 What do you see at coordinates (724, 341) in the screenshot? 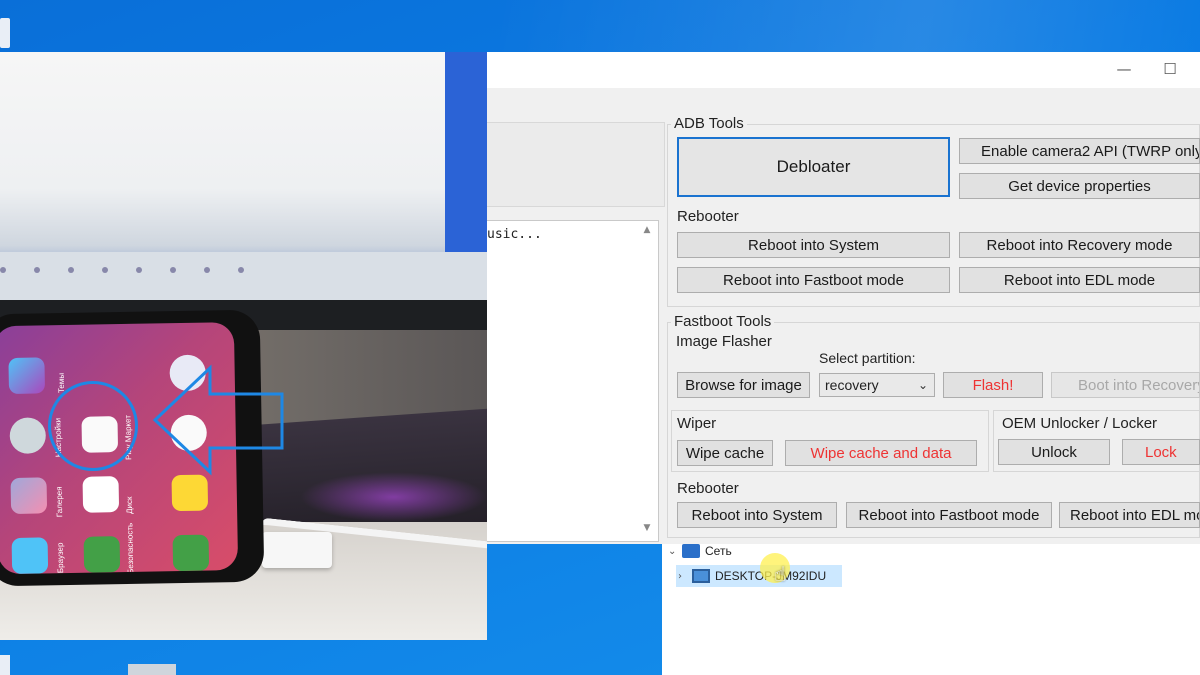
I see `image-flasher-title: Image Flasher` at bounding box center [724, 341].